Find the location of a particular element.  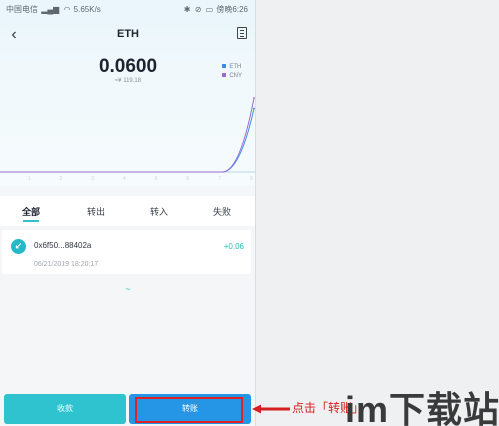

active-tab-indicator is located at coordinates (31, 221).